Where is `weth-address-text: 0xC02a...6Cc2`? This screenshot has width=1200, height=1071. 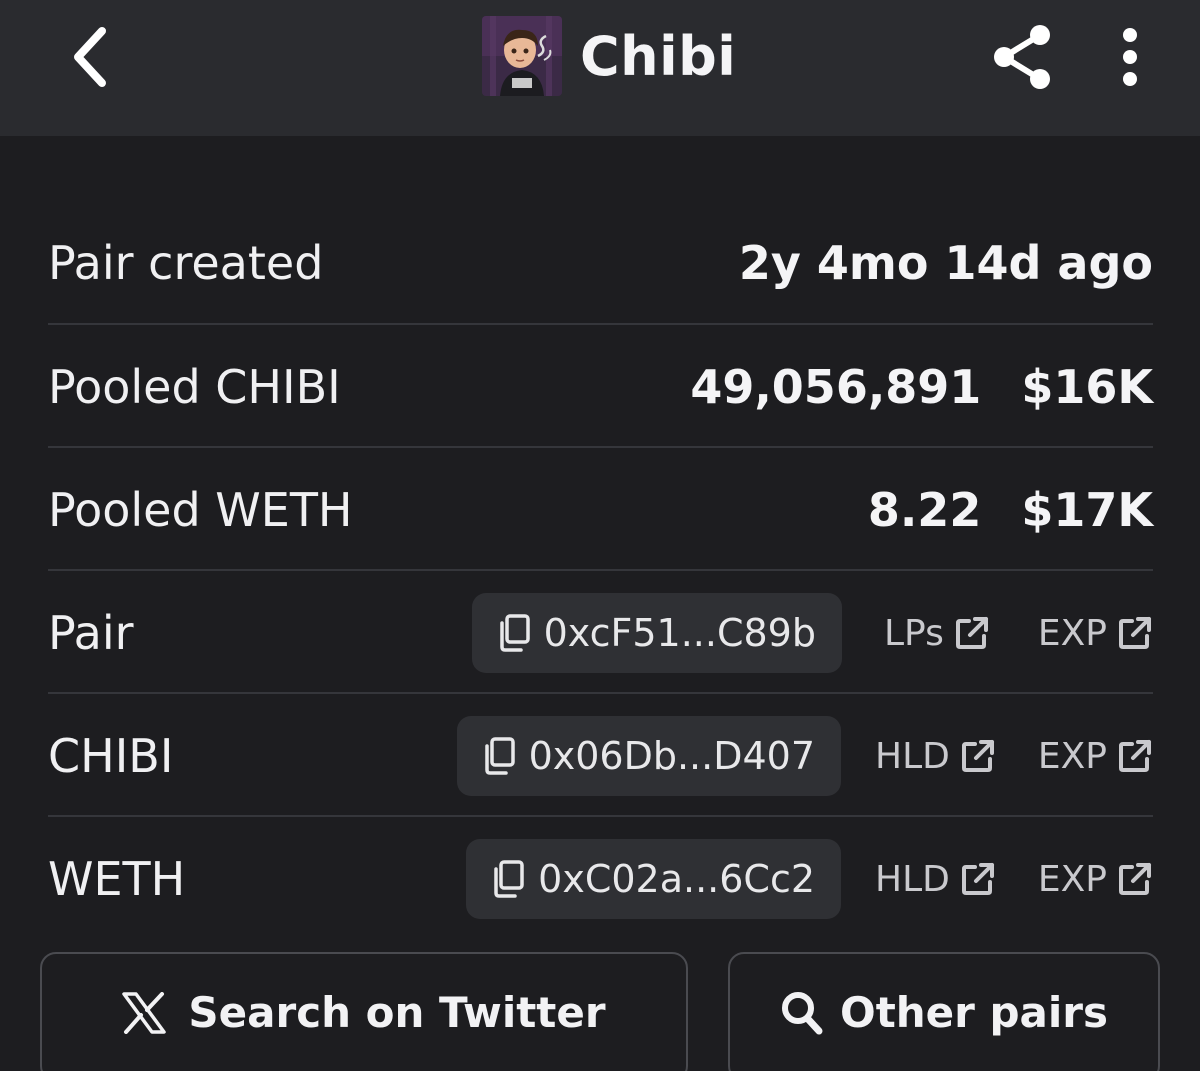 weth-address-text: 0xC02a...6Cc2 is located at coordinates (677, 879).